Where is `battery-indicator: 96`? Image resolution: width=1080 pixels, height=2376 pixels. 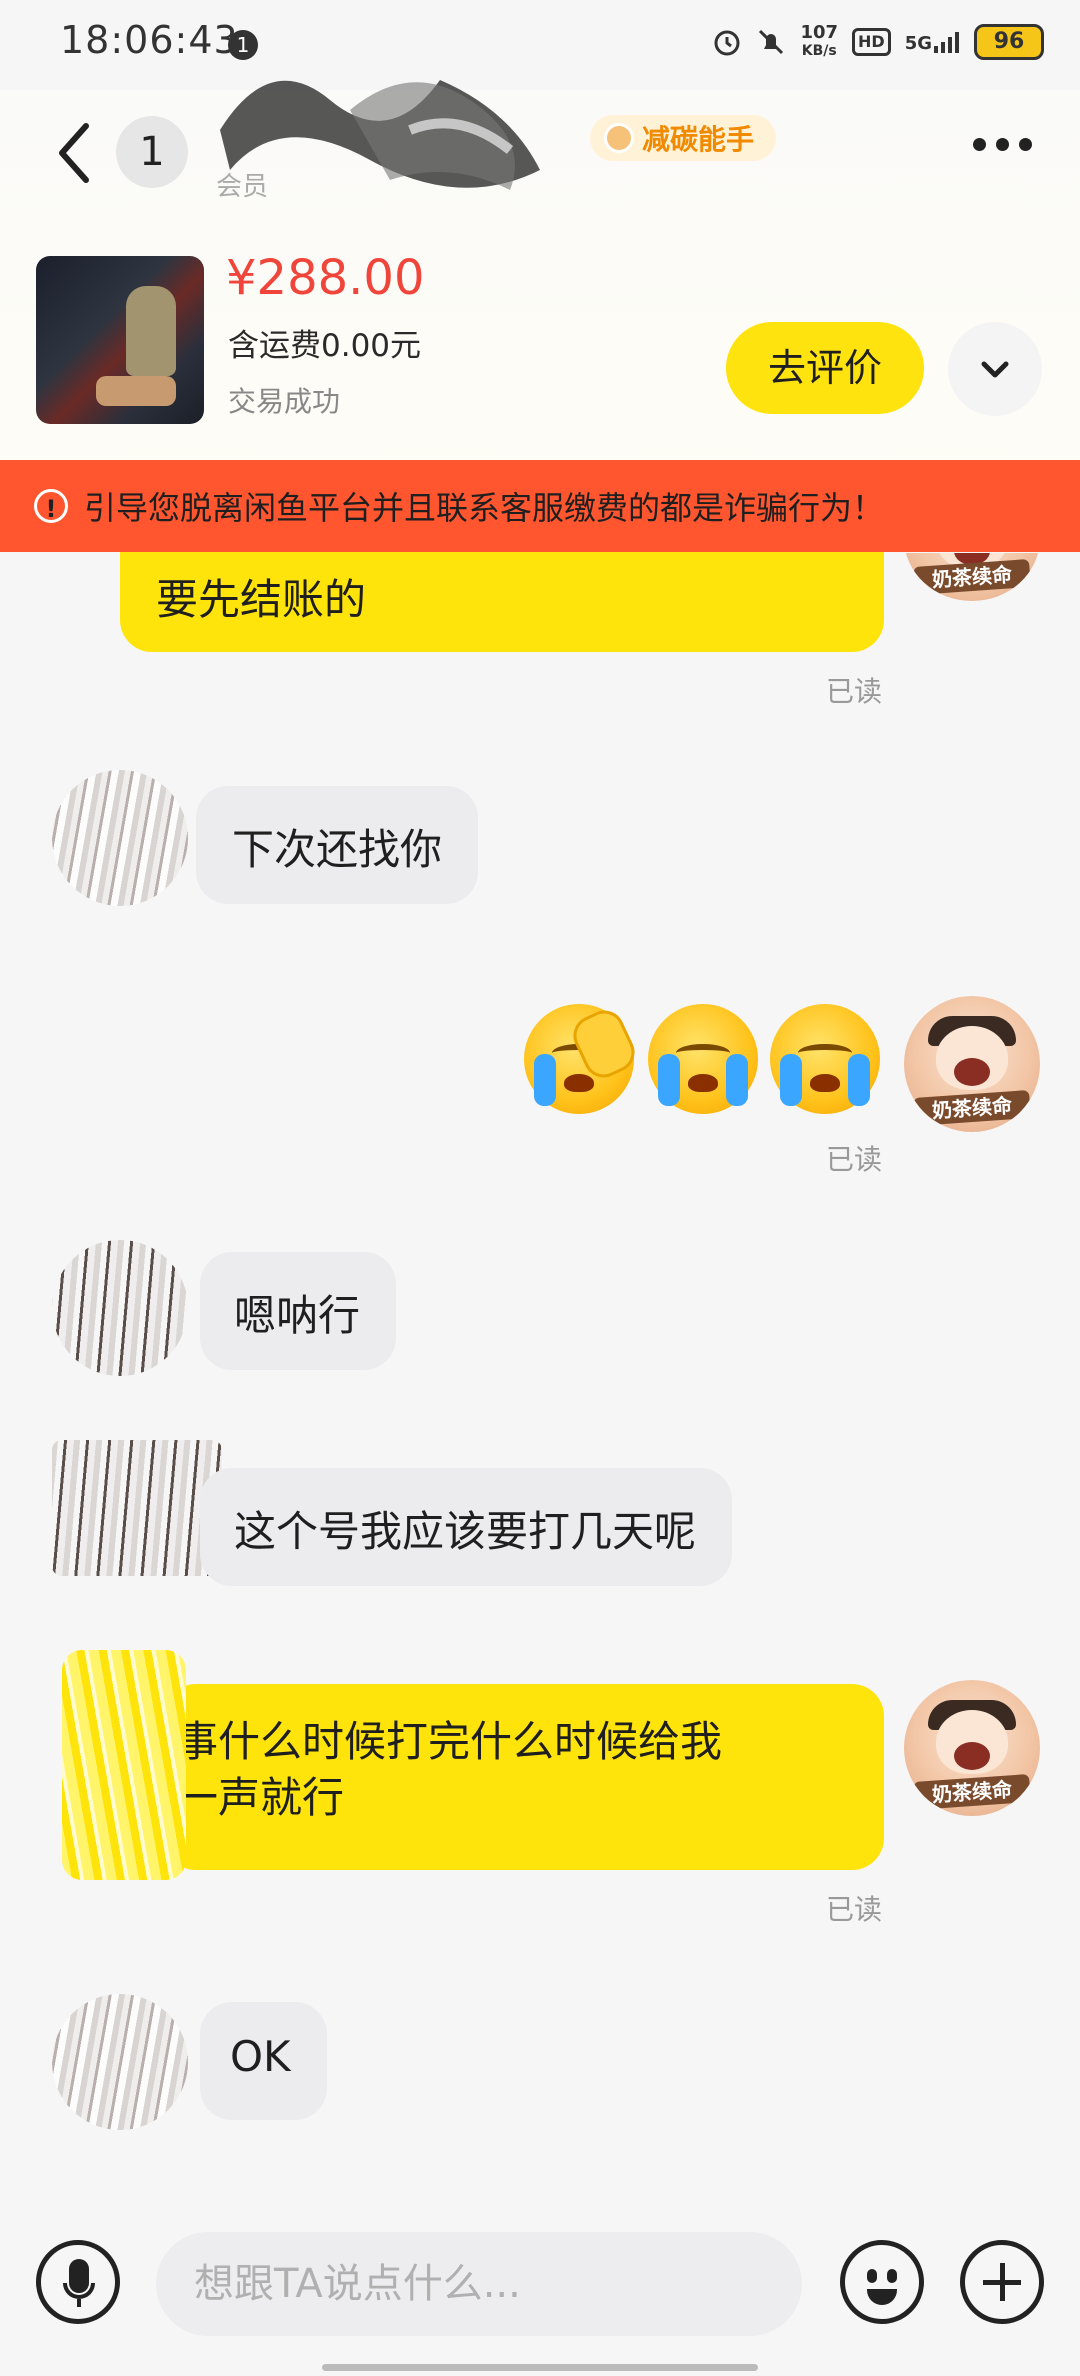
battery-indicator: 96 is located at coordinates (1009, 42).